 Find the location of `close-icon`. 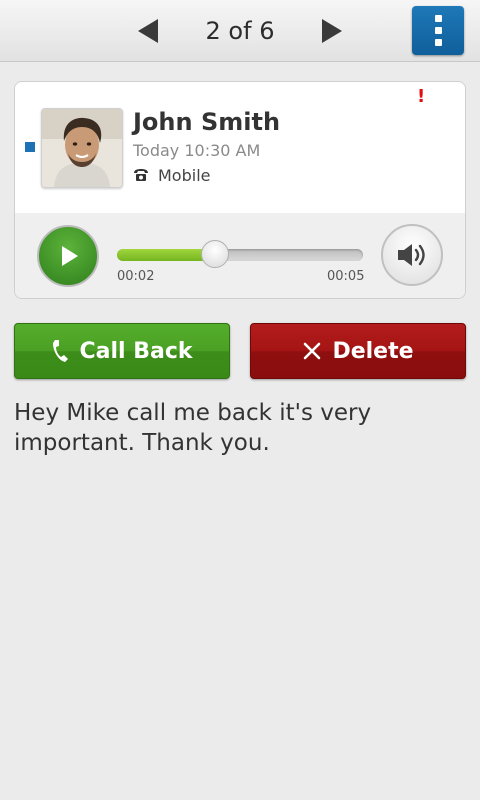

close-icon is located at coordinates (312, 351).